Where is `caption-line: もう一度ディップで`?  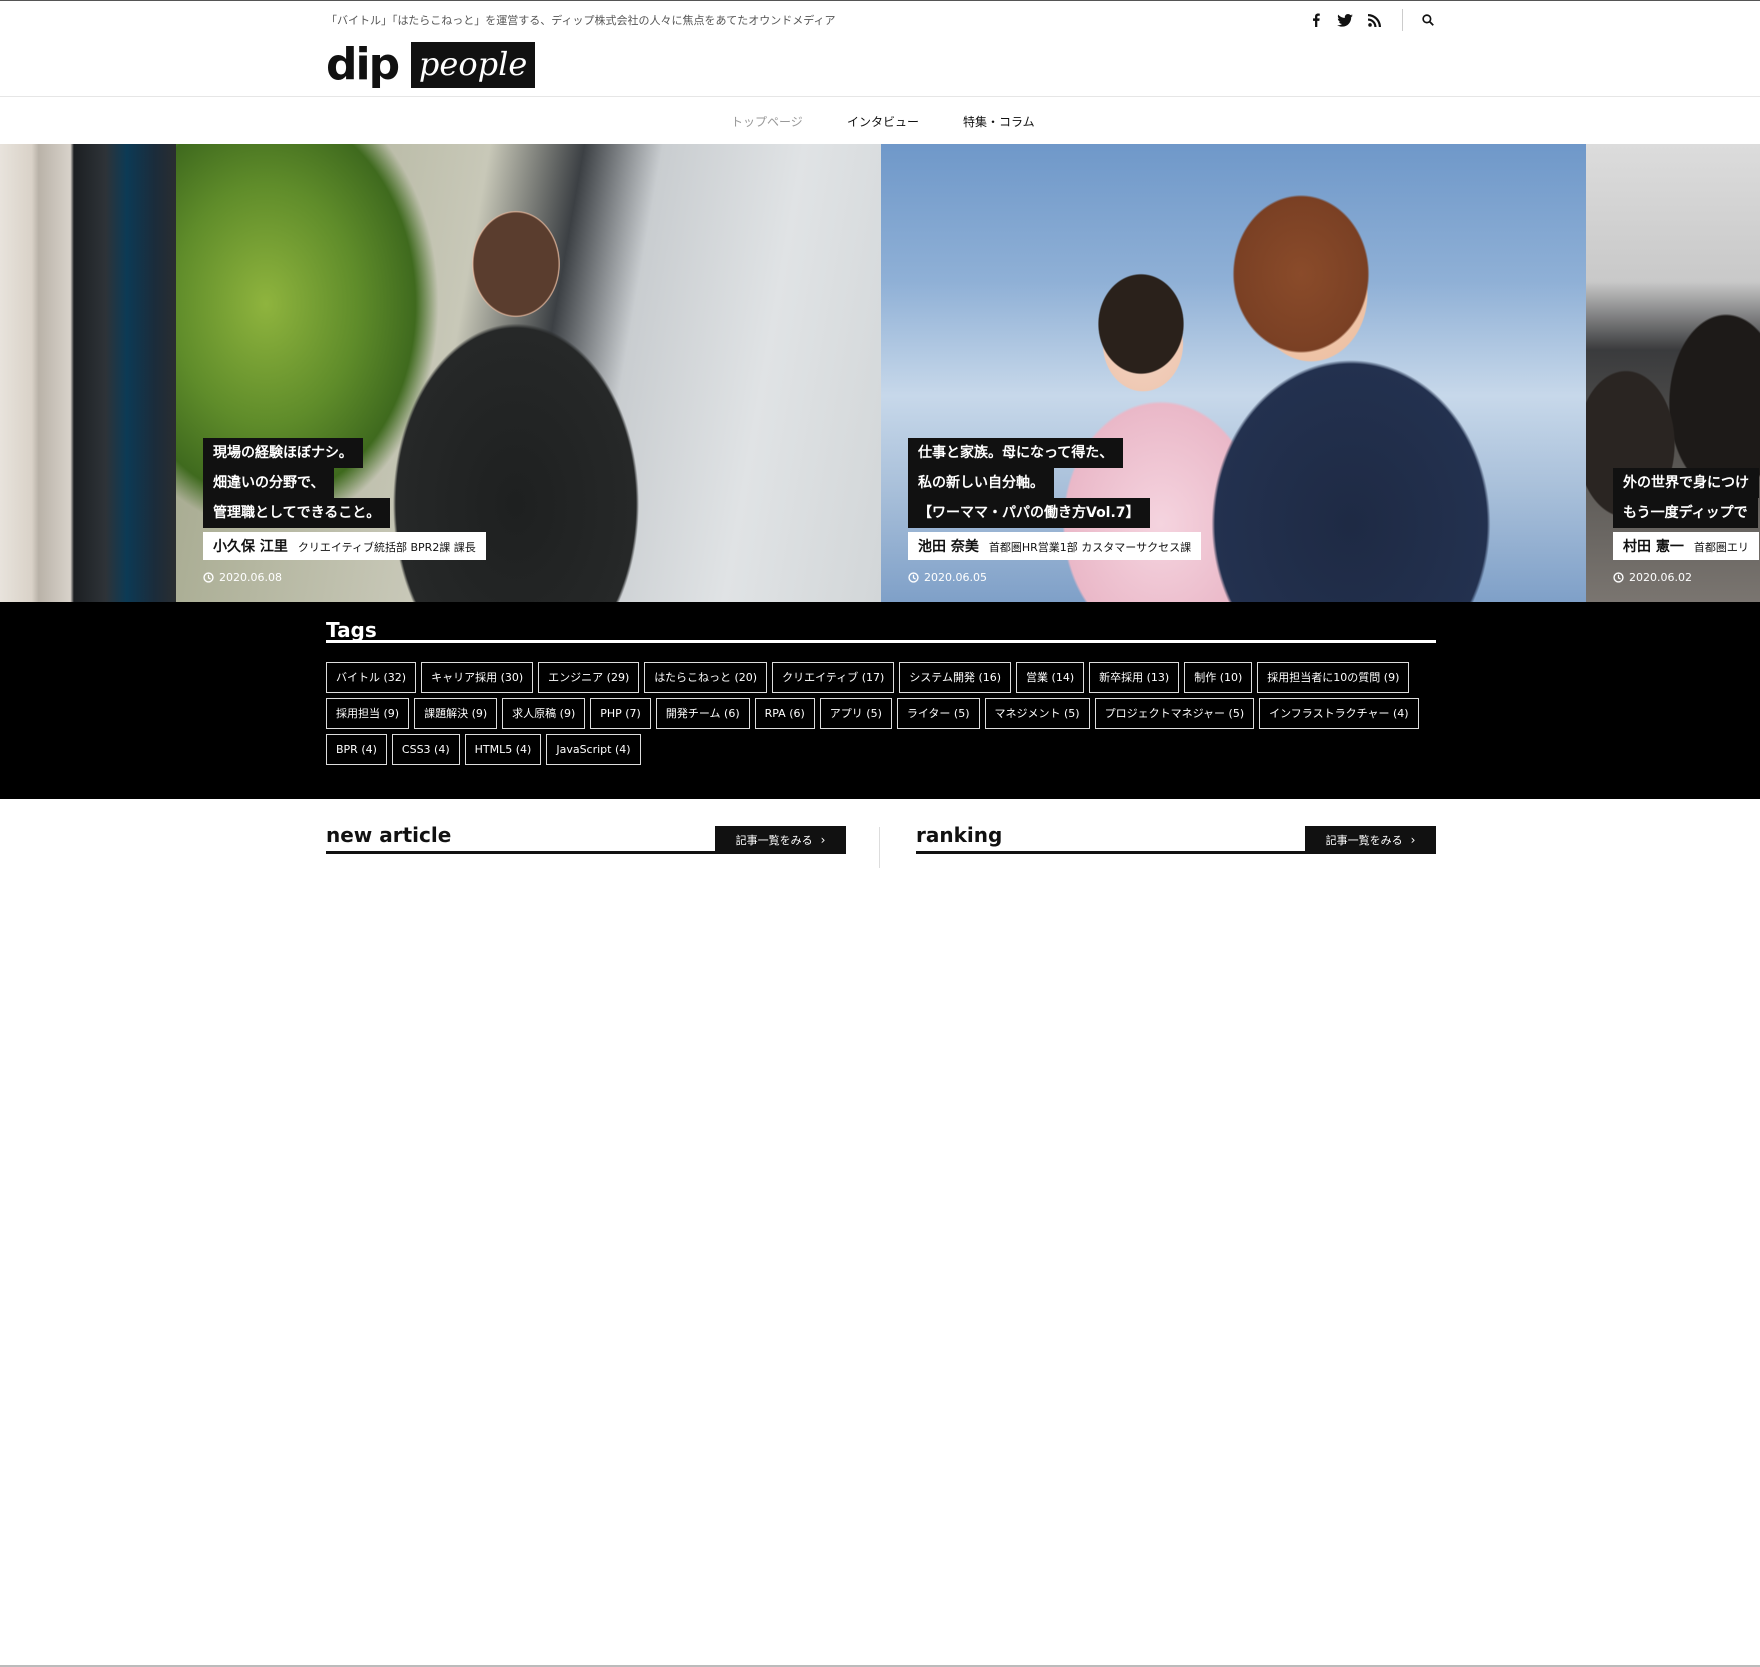 caption-line: もう一度ディップで is located at coordinates (1685, 513).